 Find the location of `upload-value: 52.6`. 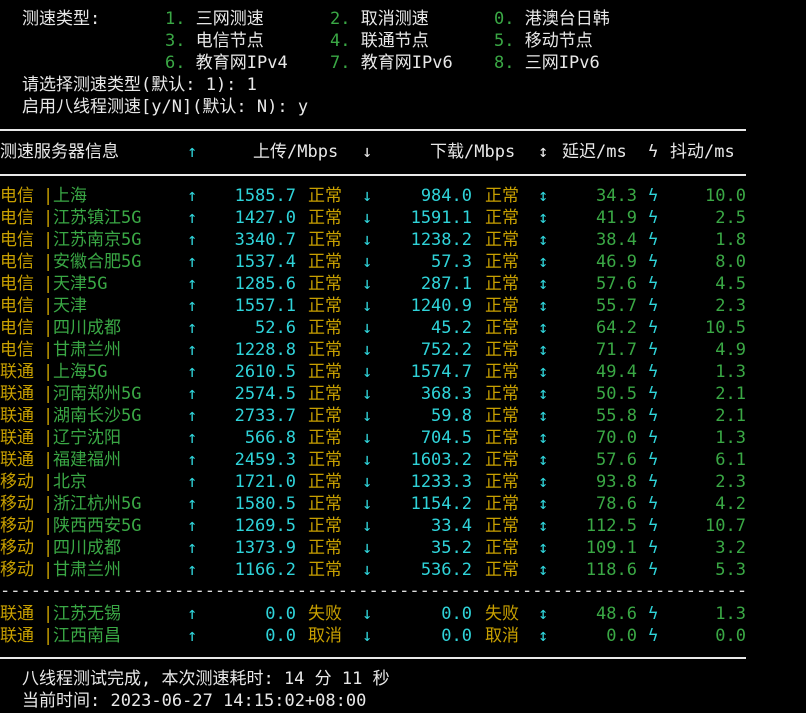

upload-value: 52.6 is located at coordinates (275, 328).